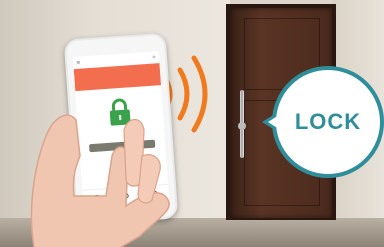 The image size is (384, 247). I want to click on lock-label: LOCK, so click(328, 121).